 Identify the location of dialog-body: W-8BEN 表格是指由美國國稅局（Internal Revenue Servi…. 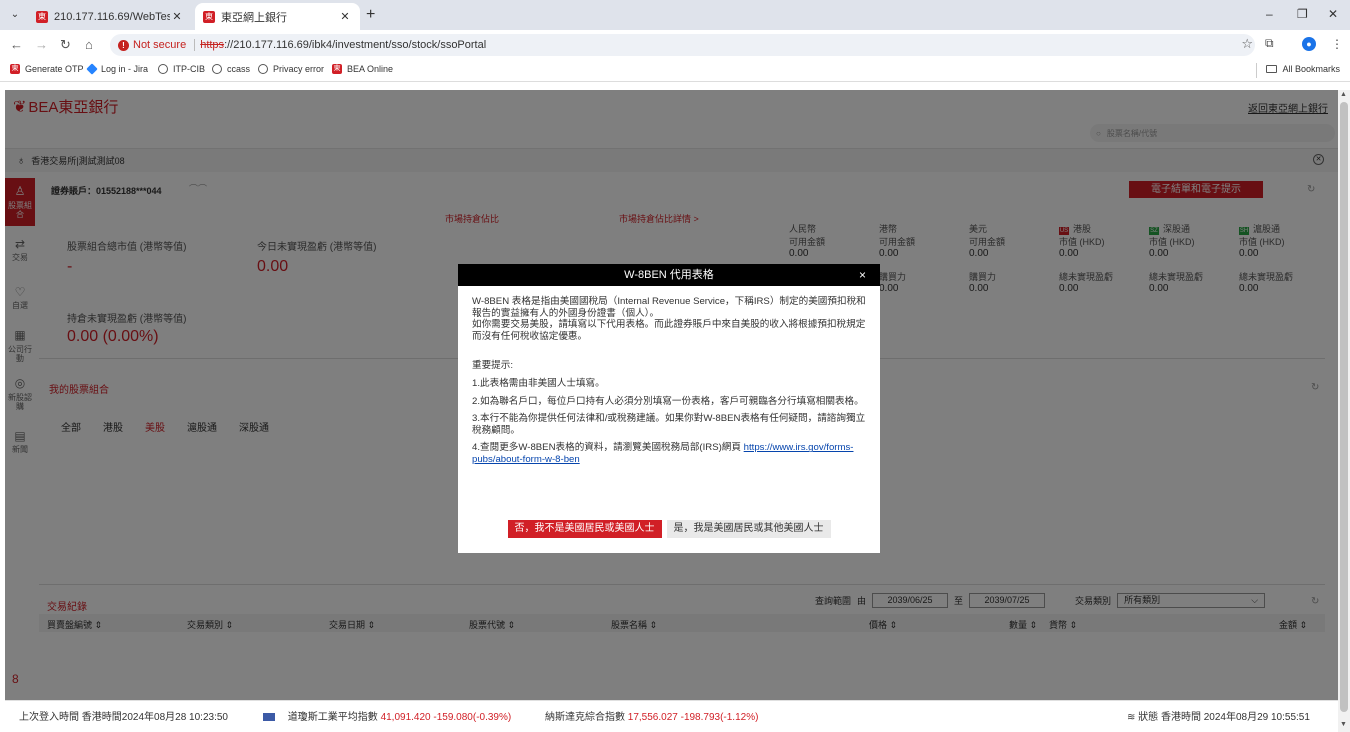
(669, 376).